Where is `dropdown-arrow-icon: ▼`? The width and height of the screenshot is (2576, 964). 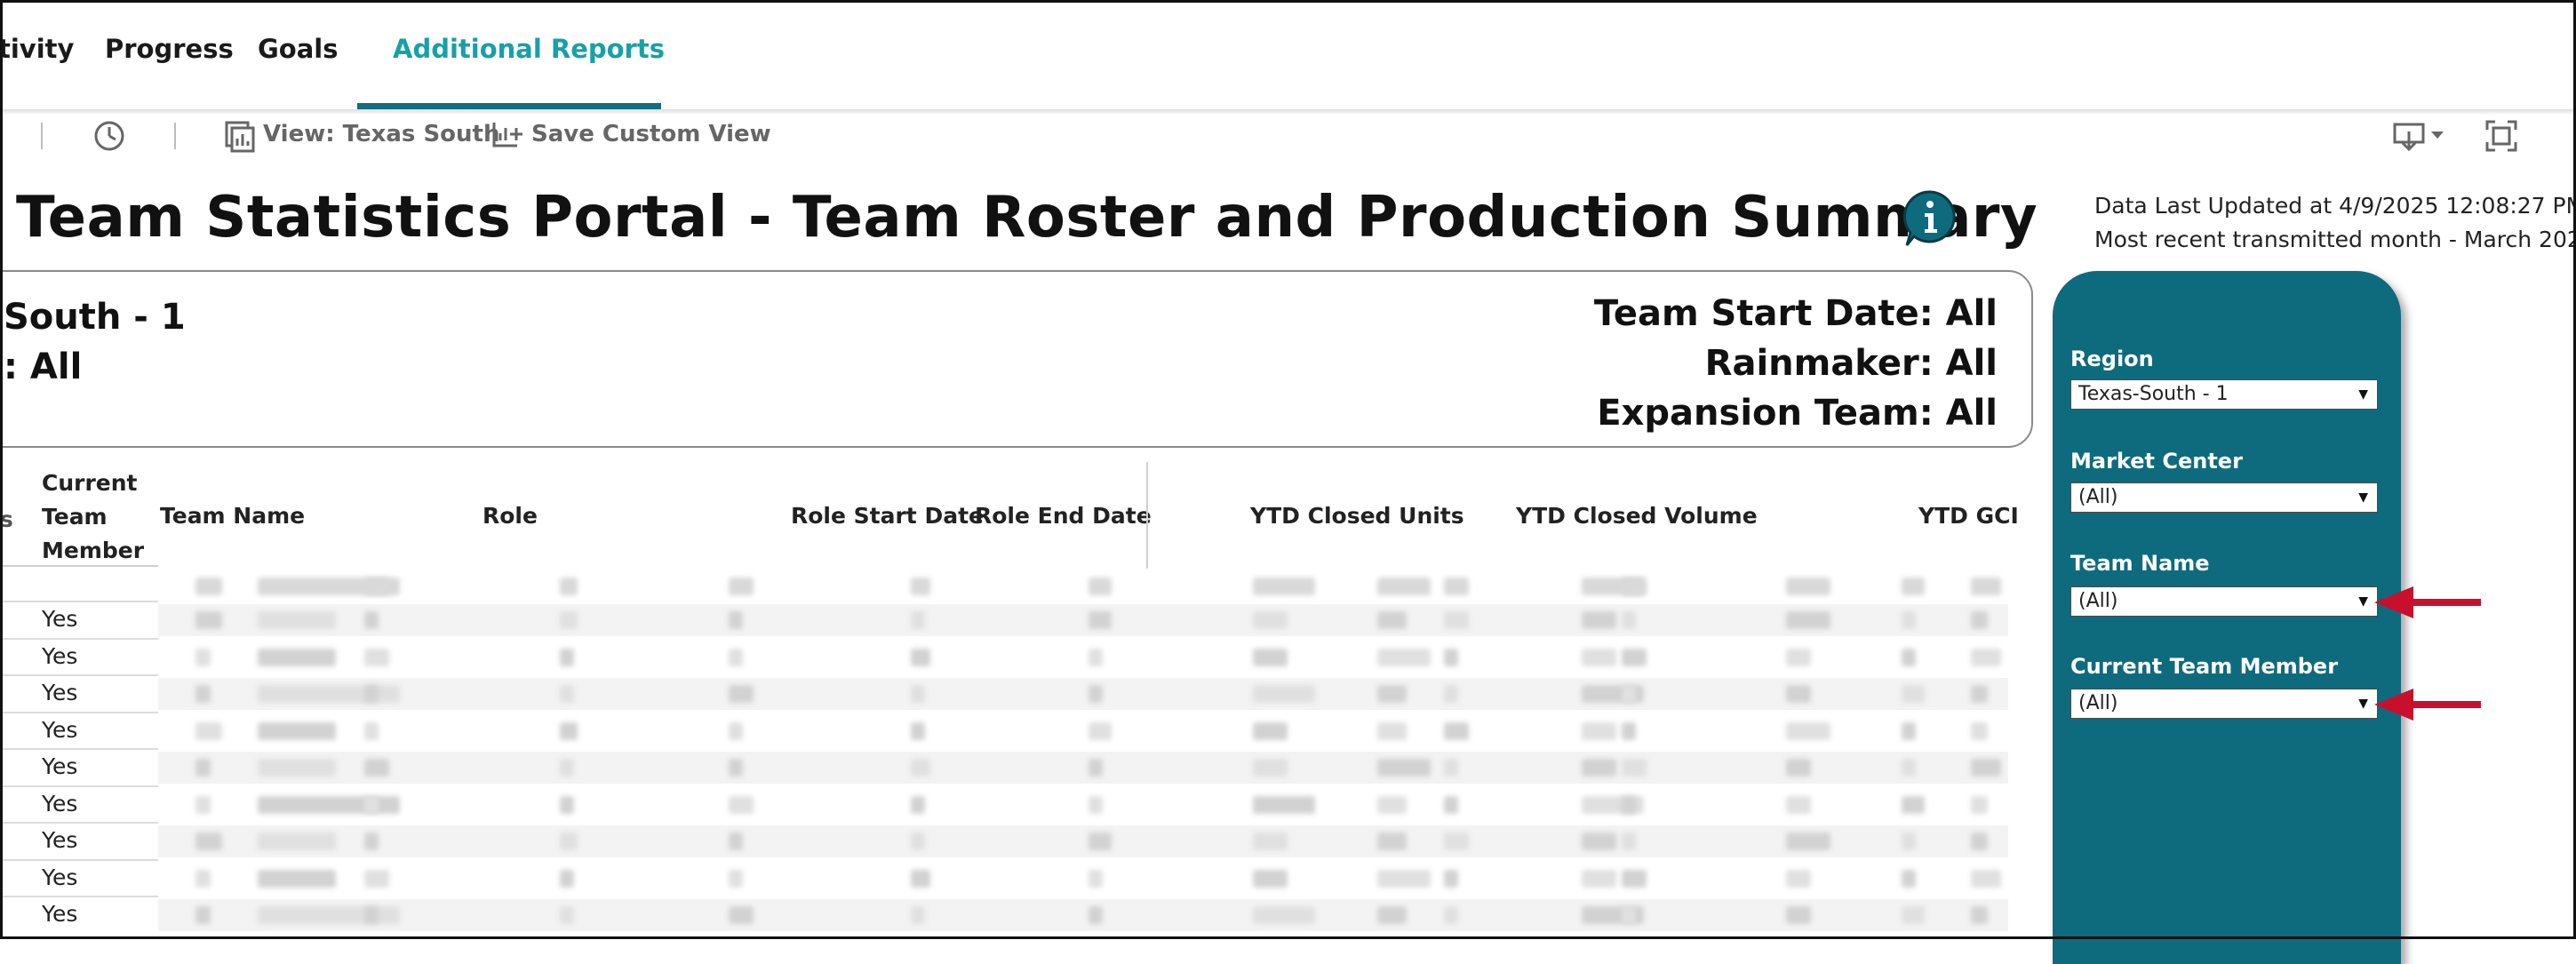 dropdown-arrow-icon: ▼ is located at coordinates (2363, 601).